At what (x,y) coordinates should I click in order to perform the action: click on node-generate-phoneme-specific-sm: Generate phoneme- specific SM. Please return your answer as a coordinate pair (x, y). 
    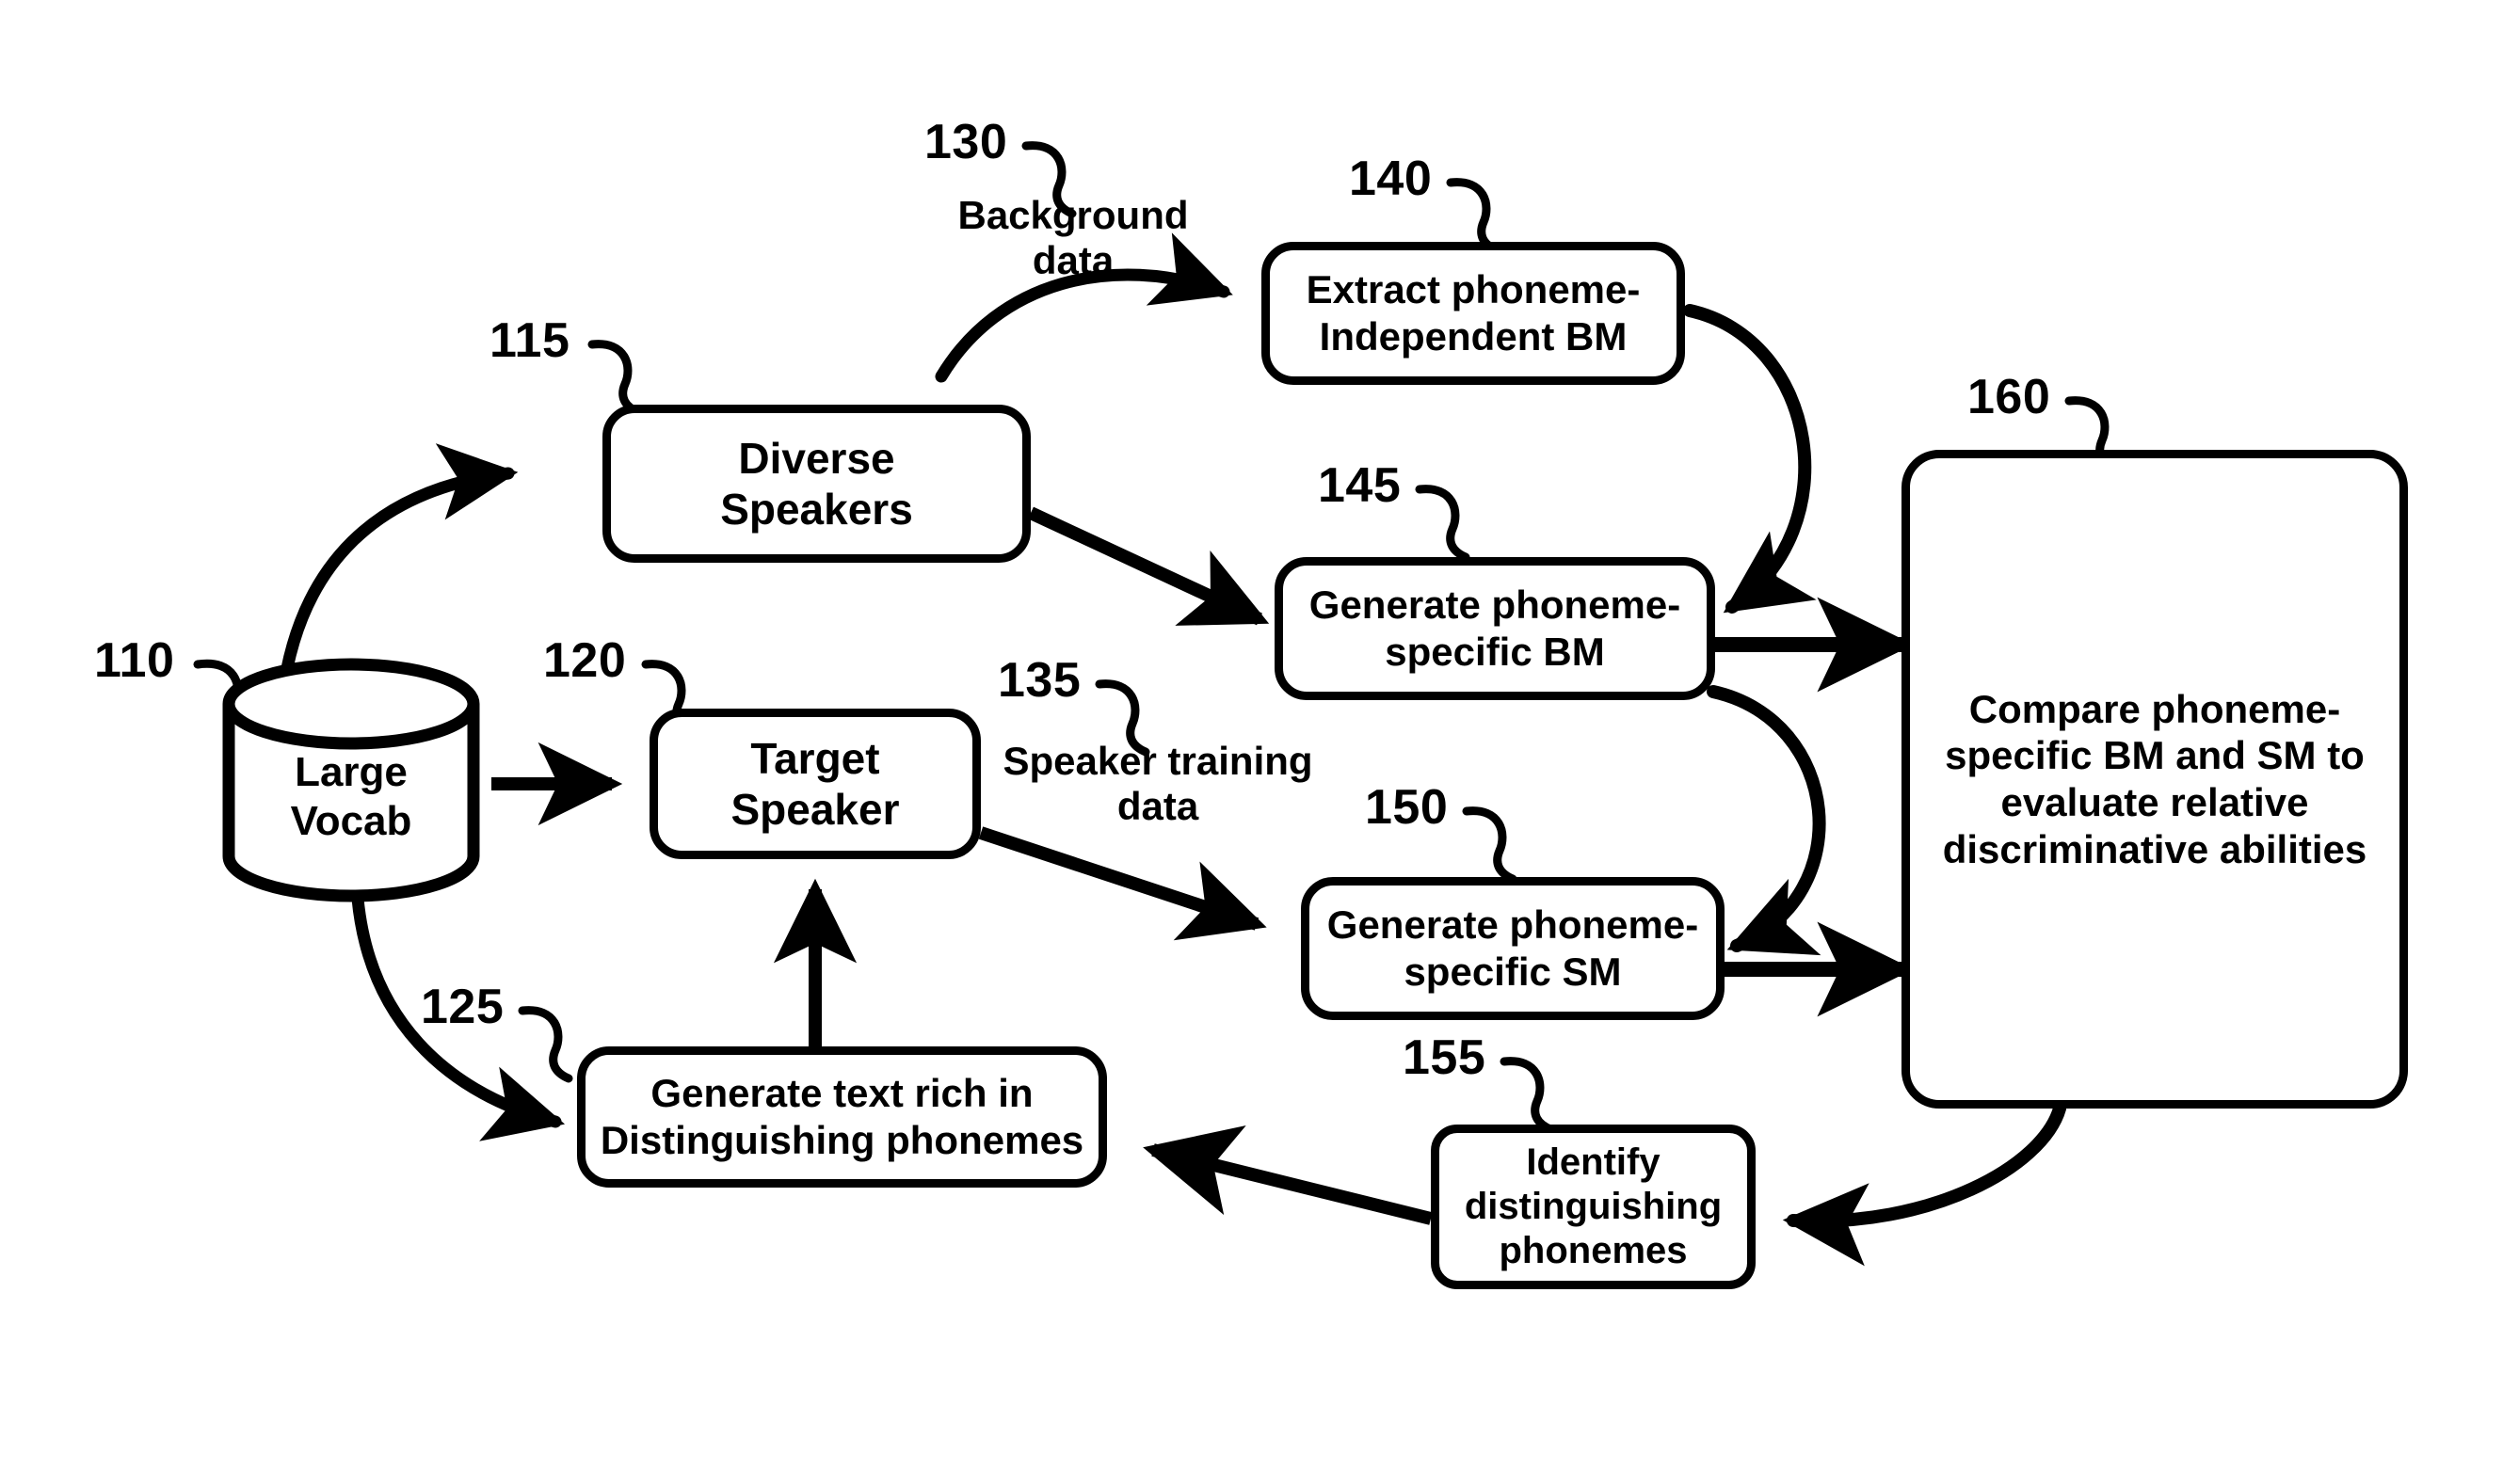
    Looking at the image, I should click on (1513, 948).